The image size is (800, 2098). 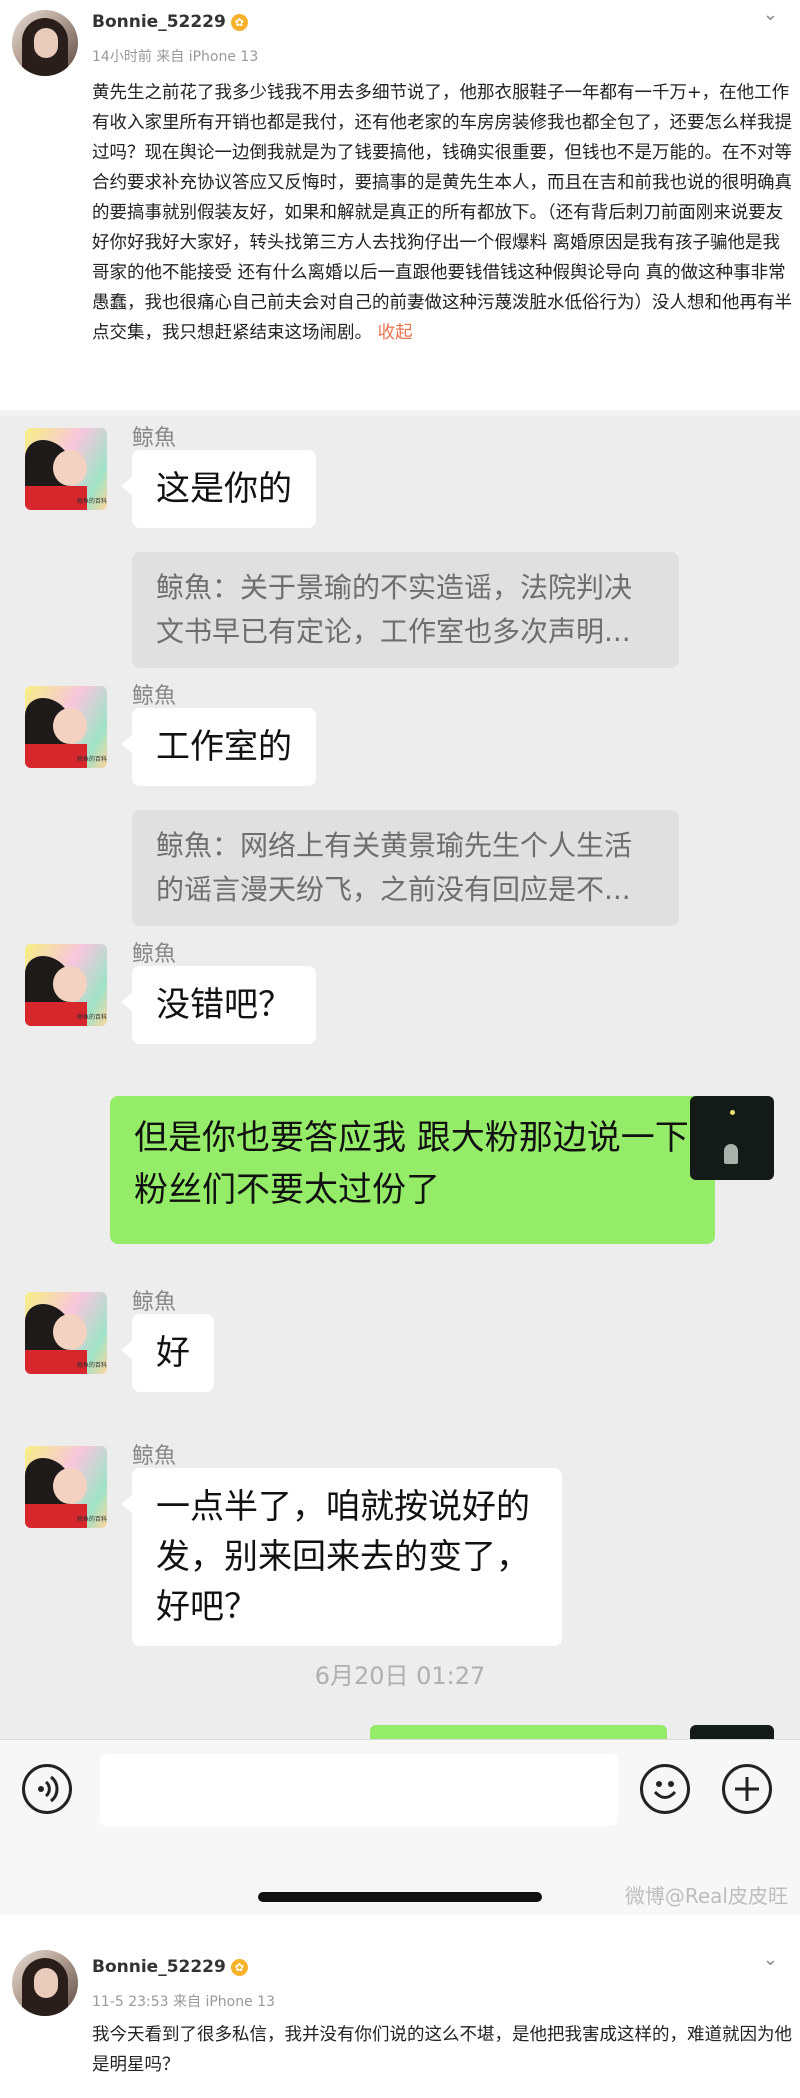 I want to click on post-meta: 14小时前 来自 iPhone 13, so click(x=175, y=57).